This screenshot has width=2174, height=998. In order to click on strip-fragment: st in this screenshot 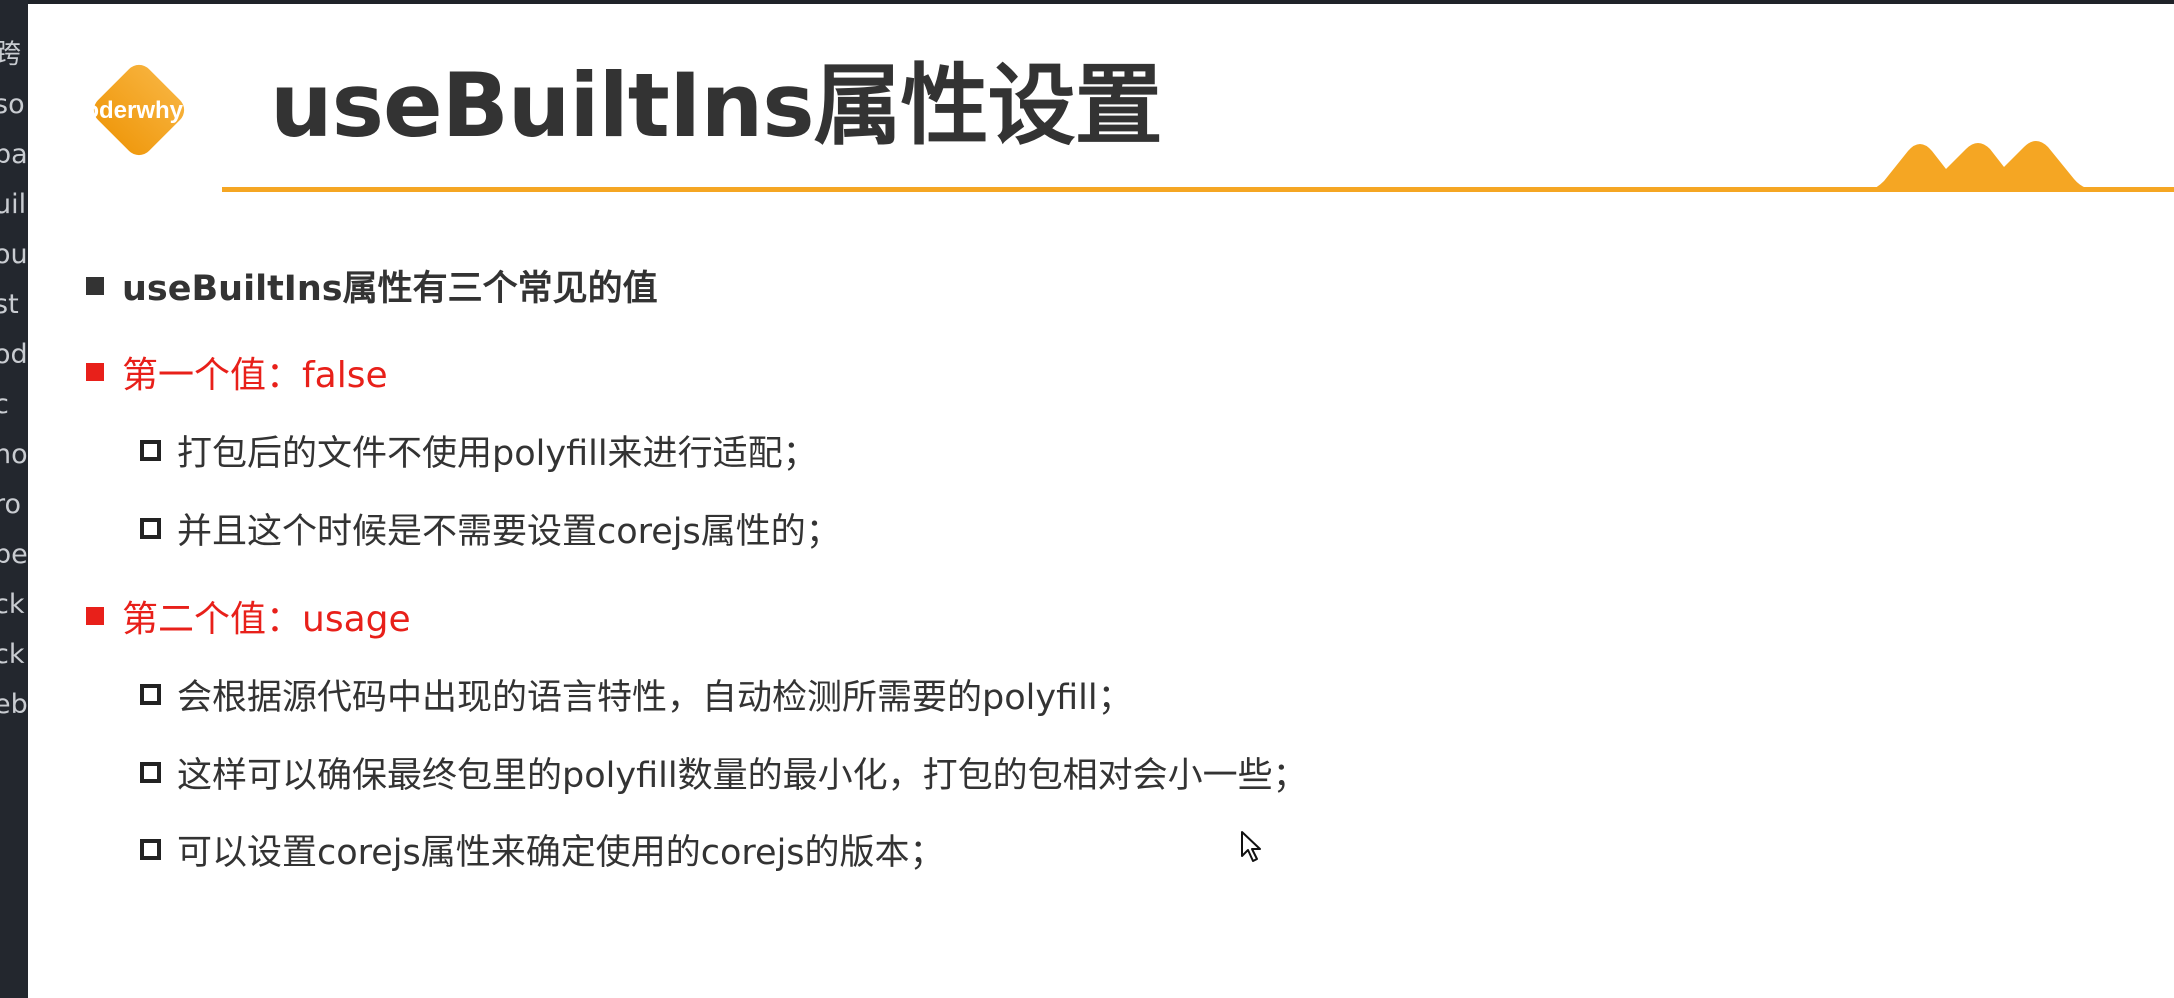, I will do `click(9, 304)`.